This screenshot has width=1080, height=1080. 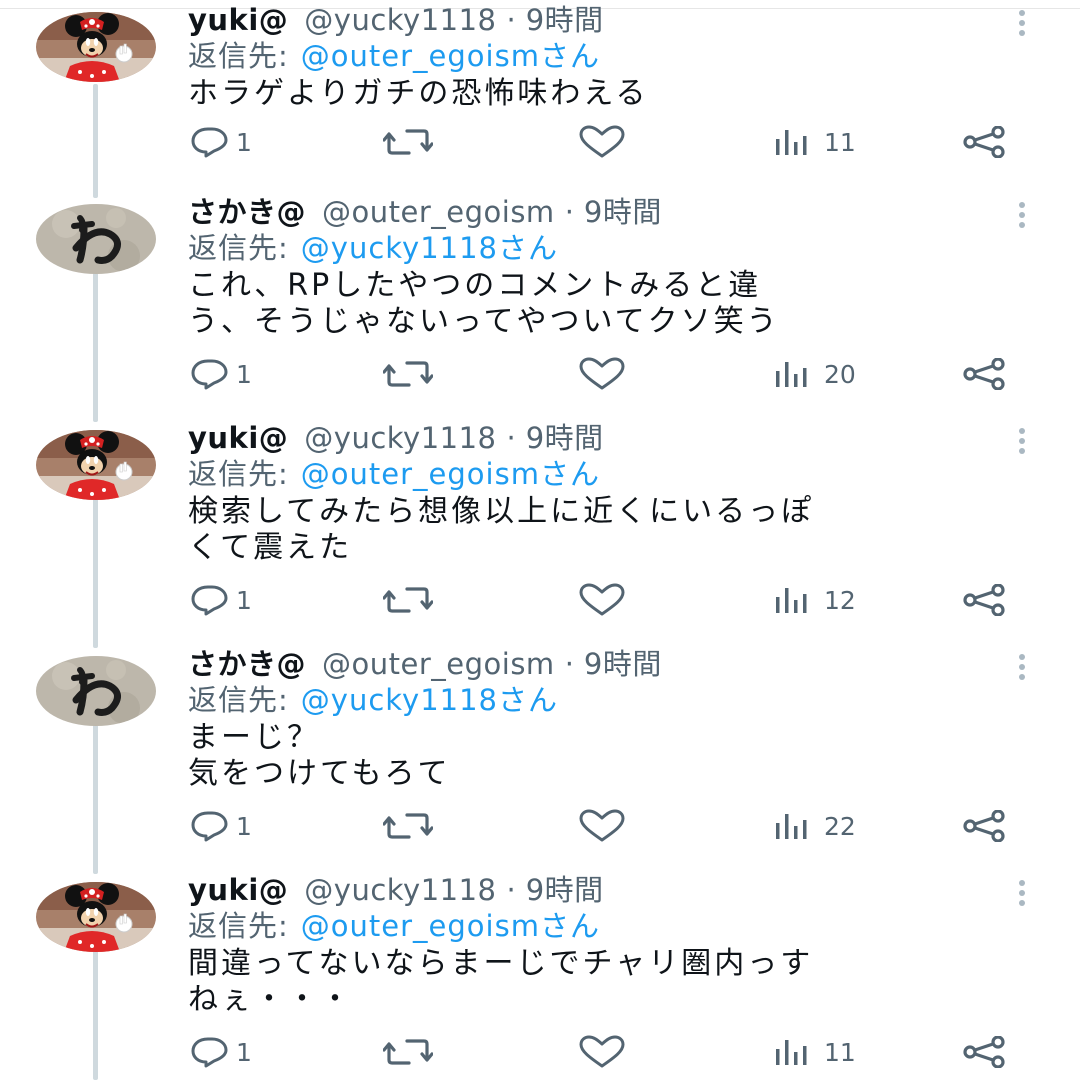 I want to click on tweet-text: 間違ってないならまーじでチャリ圏内っす ねぇ・・・, so click(x=501, y=981).